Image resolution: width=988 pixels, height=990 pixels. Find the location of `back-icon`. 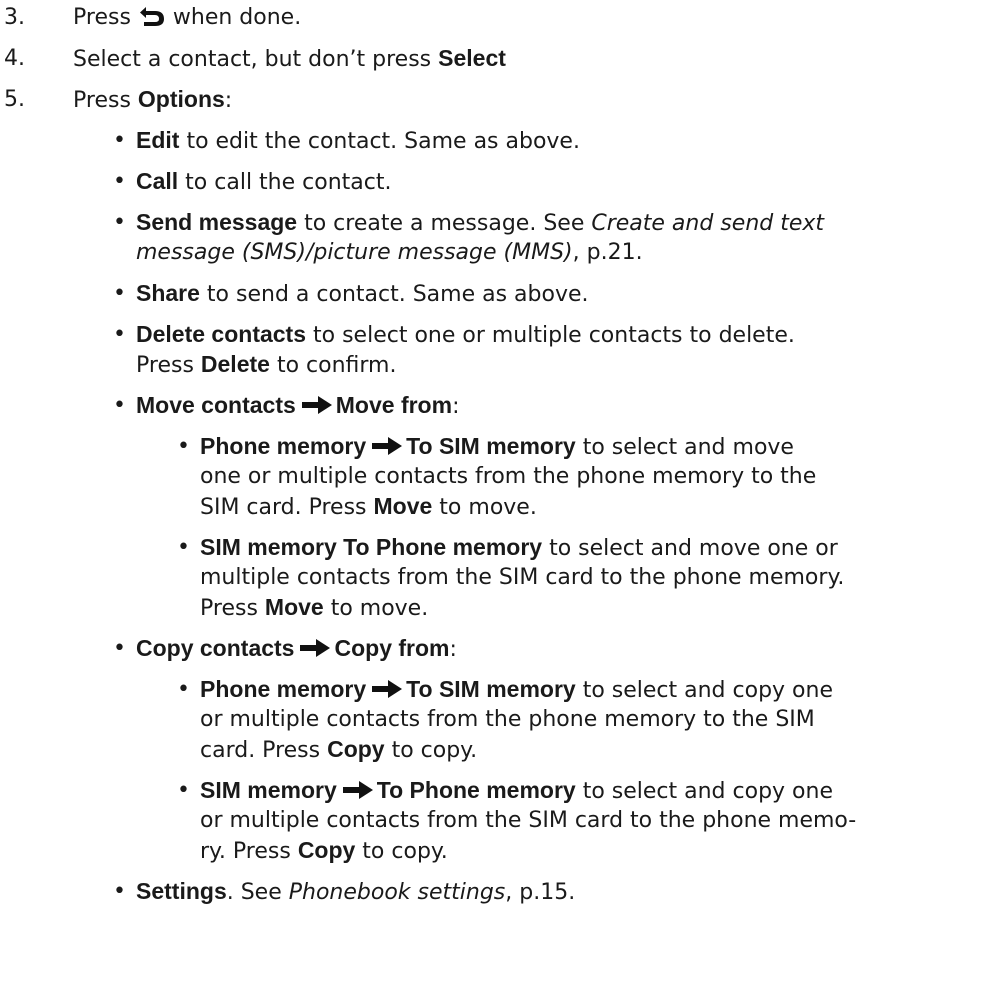

back-icon is located at coordinates (152, 20).